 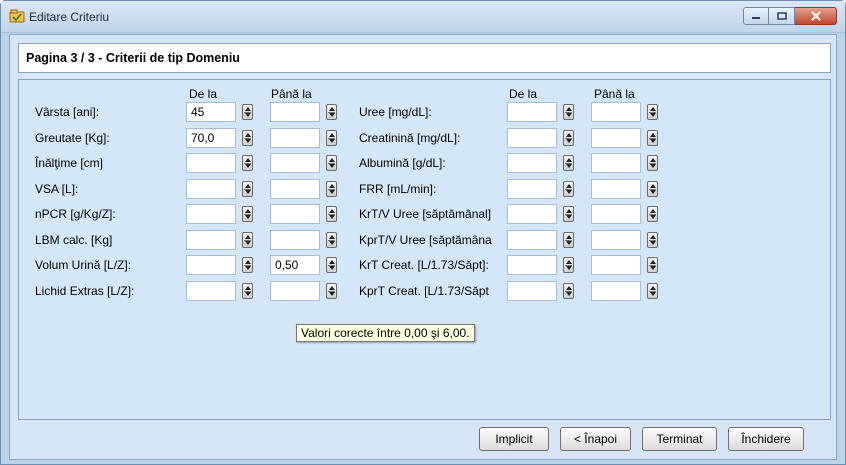 I want to click on window-title: Editare Criteriu, so click(x=69, y=17).